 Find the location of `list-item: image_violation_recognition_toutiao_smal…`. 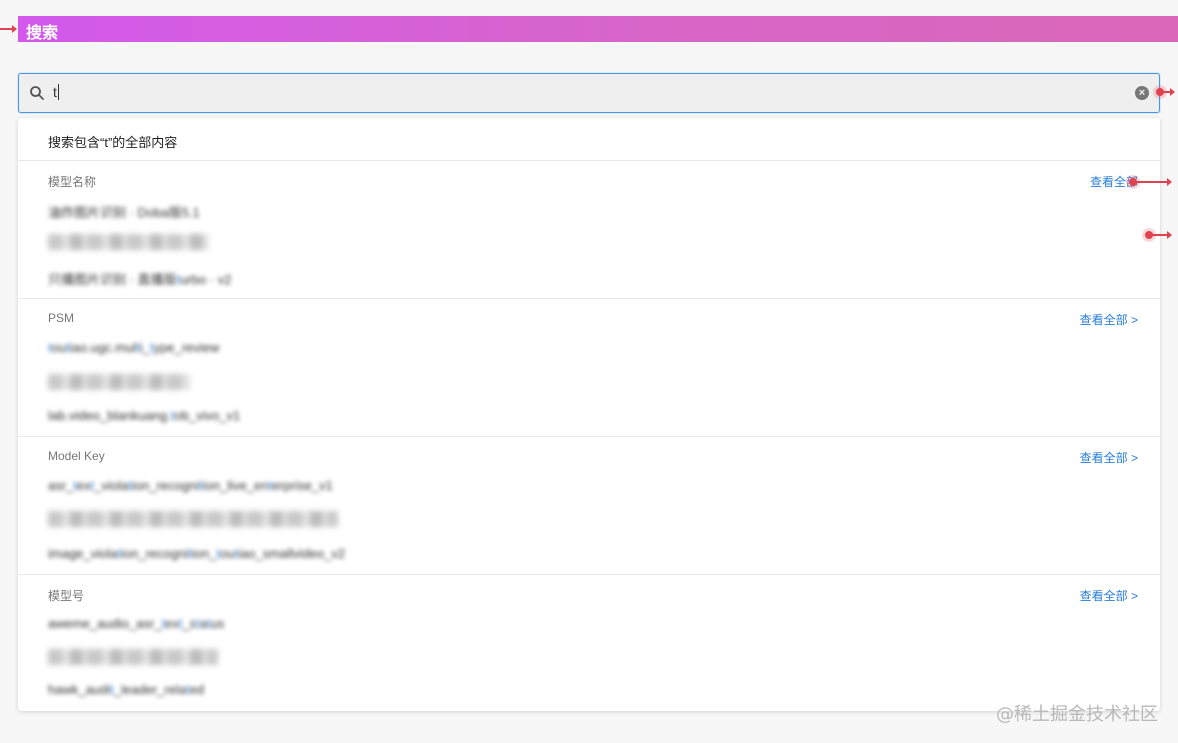

list-item: image_violation_recognition_toutiao_smal… is located at coordinates (196, 553).